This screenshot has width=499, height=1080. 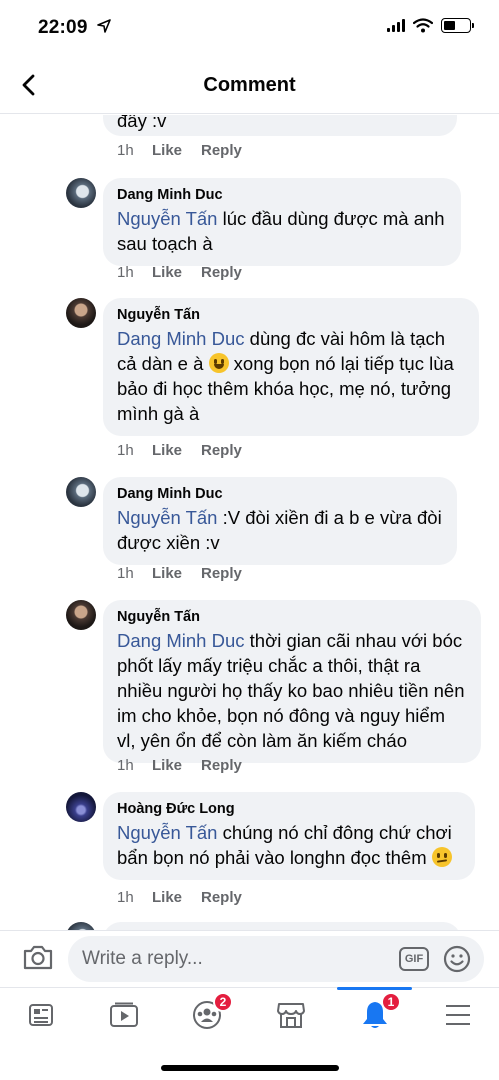 What do you see at coordinates (457, 959) in the screenshot?
I see `emoji-icon` at bounding box center [457, 959].